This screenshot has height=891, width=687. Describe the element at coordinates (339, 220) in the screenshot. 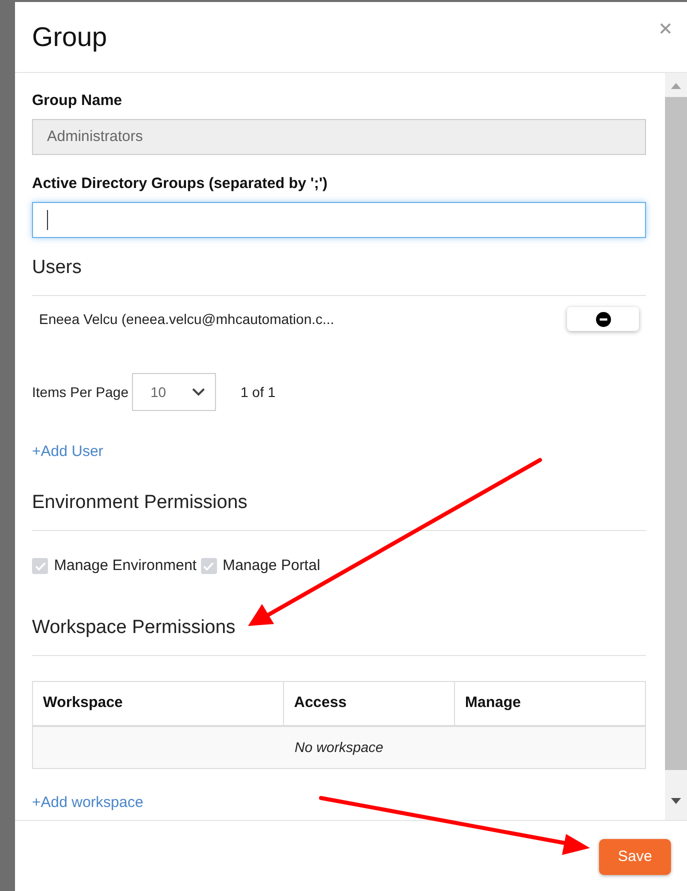

I see `input-field` at that location.